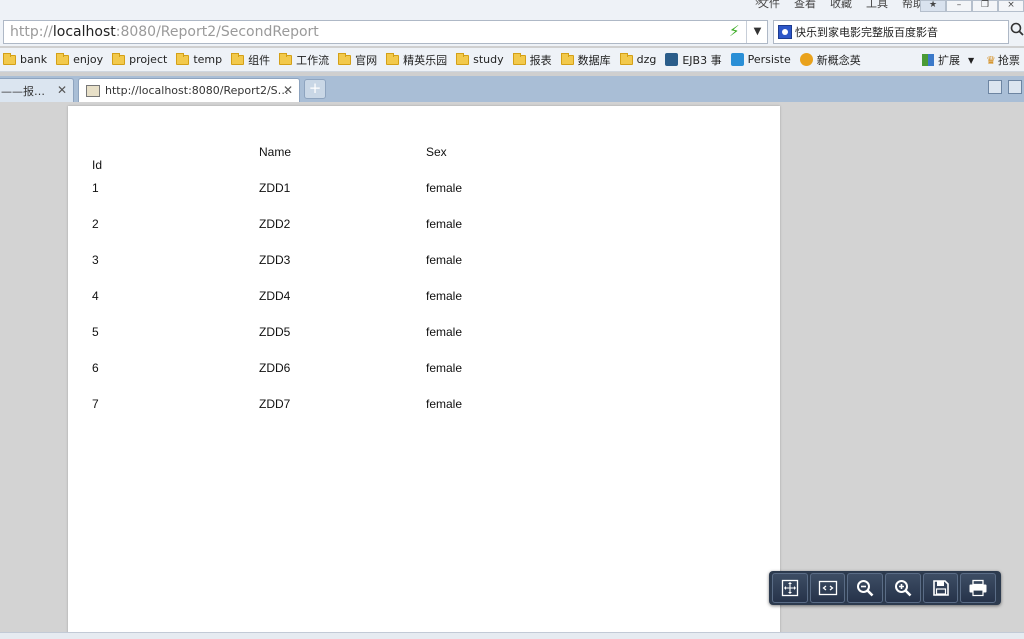  I want to click on window-controls: ★ – ❐ ×, so click(972, 6).